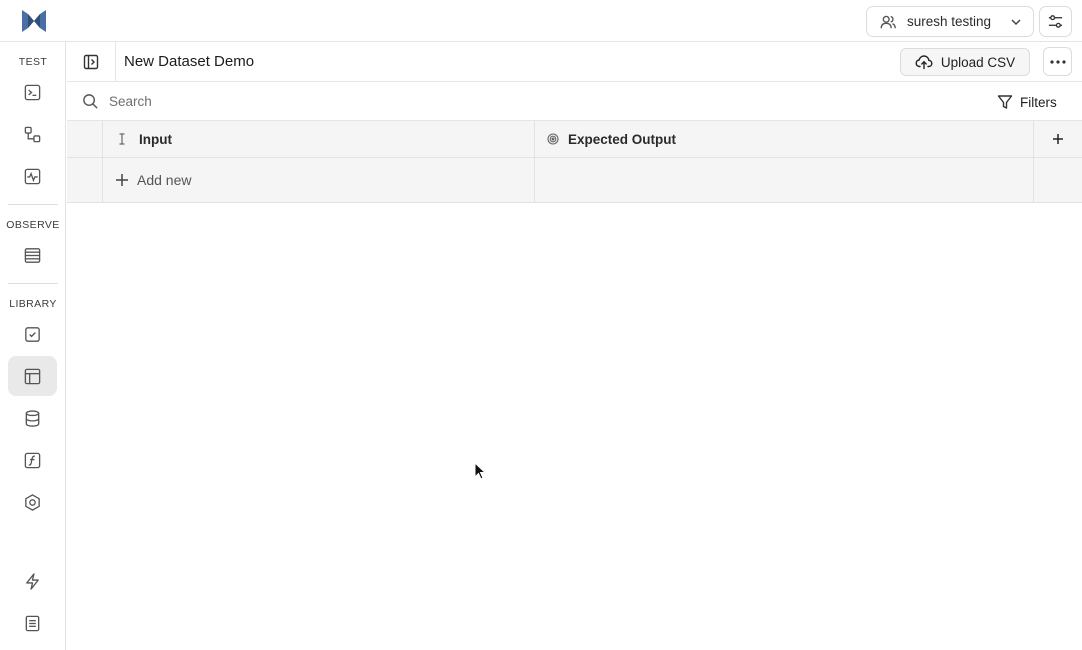 Image resolution: width=1082 pixels, height=650 pixels. I want to click on mouse-cursor-icon, so click(480, 471).